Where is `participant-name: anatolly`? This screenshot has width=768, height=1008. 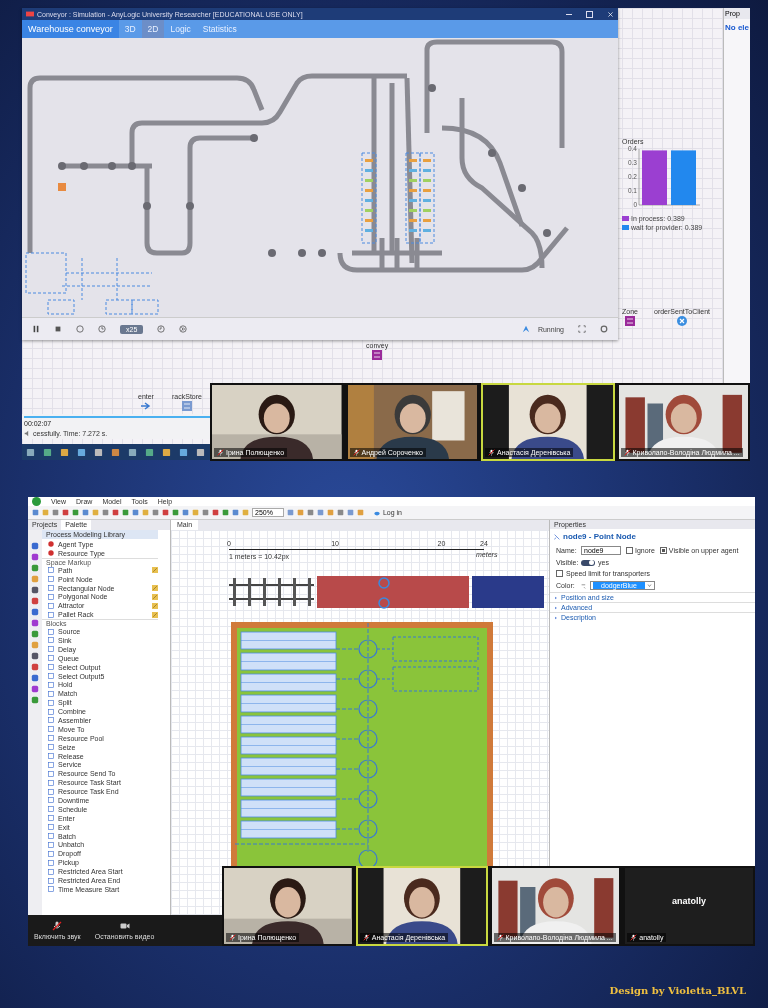 participant-name: anatolly is located at coordinates (689, 901).